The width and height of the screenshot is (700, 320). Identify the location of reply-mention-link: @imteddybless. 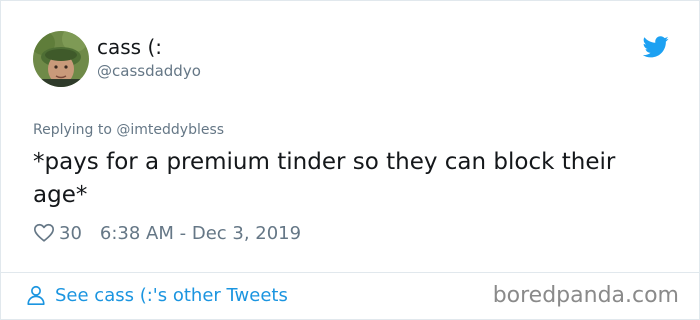
(170, 130).